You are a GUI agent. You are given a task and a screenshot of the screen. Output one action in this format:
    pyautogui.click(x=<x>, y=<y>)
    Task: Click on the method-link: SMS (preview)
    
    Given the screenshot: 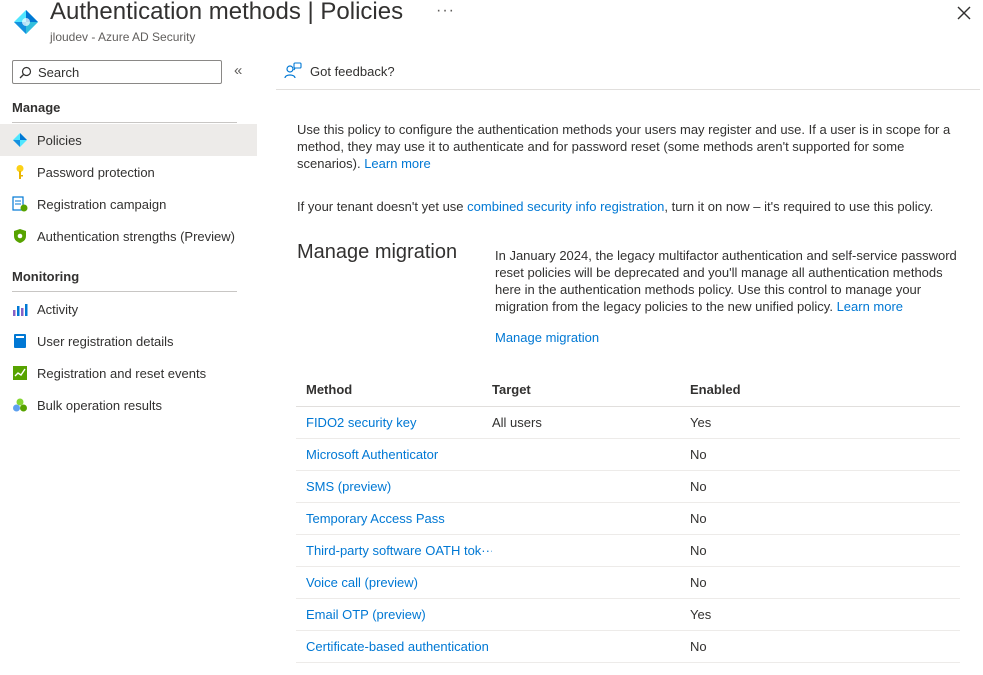 What is the action you would take?
    pyautogui.click(x=394, y=486)
    